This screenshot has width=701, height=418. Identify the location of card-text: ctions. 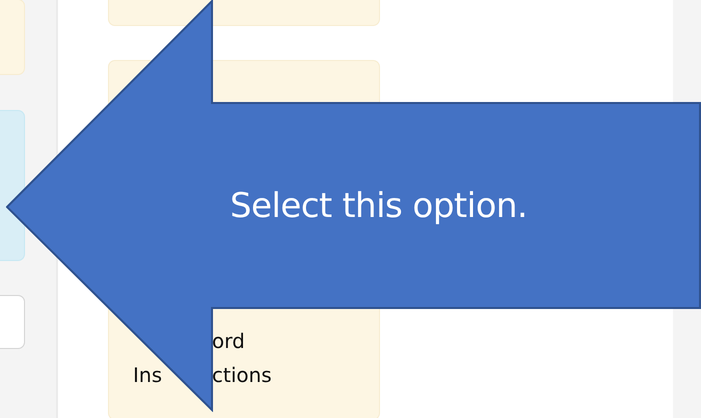
(242, 375).